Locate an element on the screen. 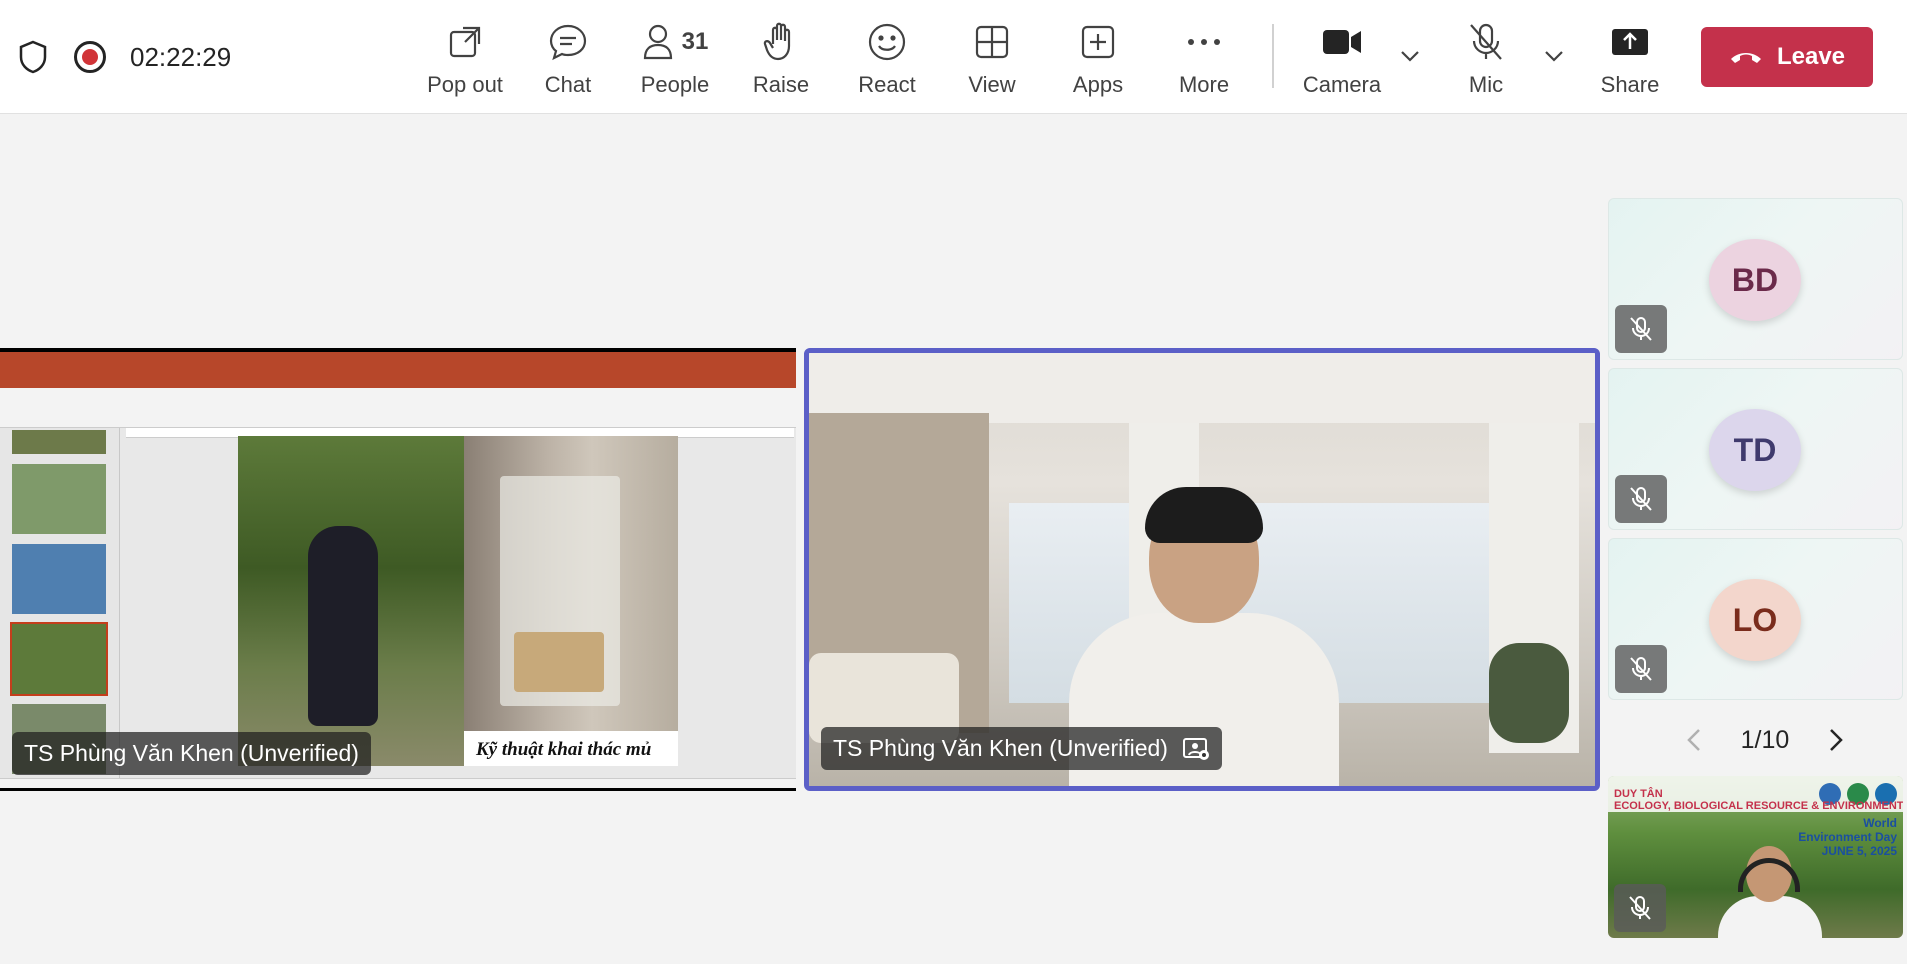 The width and height of the screenshot is (1907, 964). chat-button: Chat is located at coordinates (568, 60).